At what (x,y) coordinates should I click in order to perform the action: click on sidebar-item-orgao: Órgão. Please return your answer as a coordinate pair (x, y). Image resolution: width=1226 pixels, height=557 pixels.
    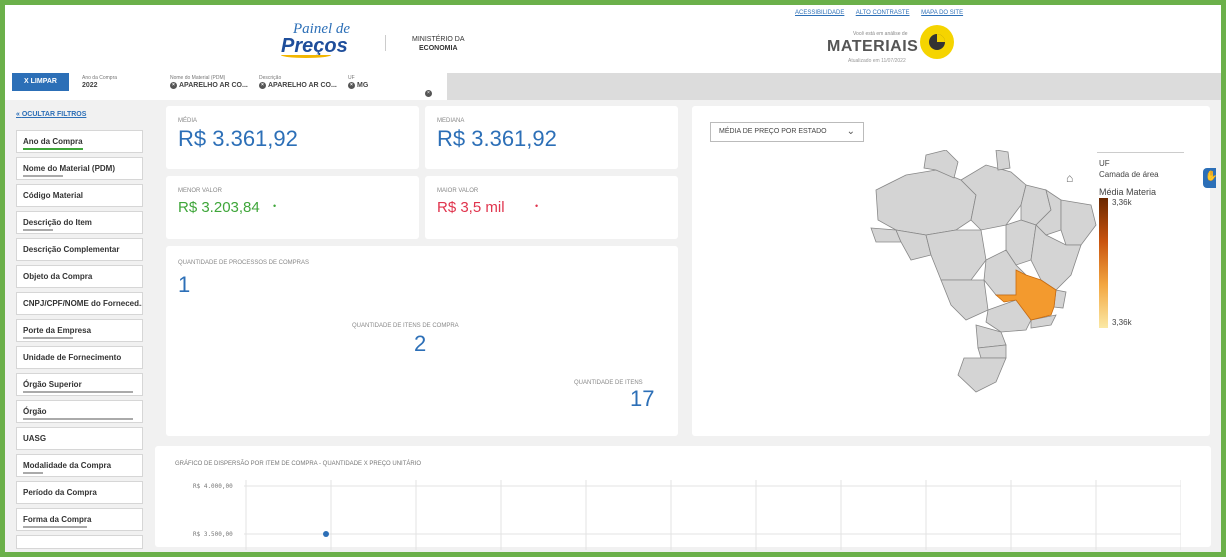
    Looking at the image, I should click on (79, 411).